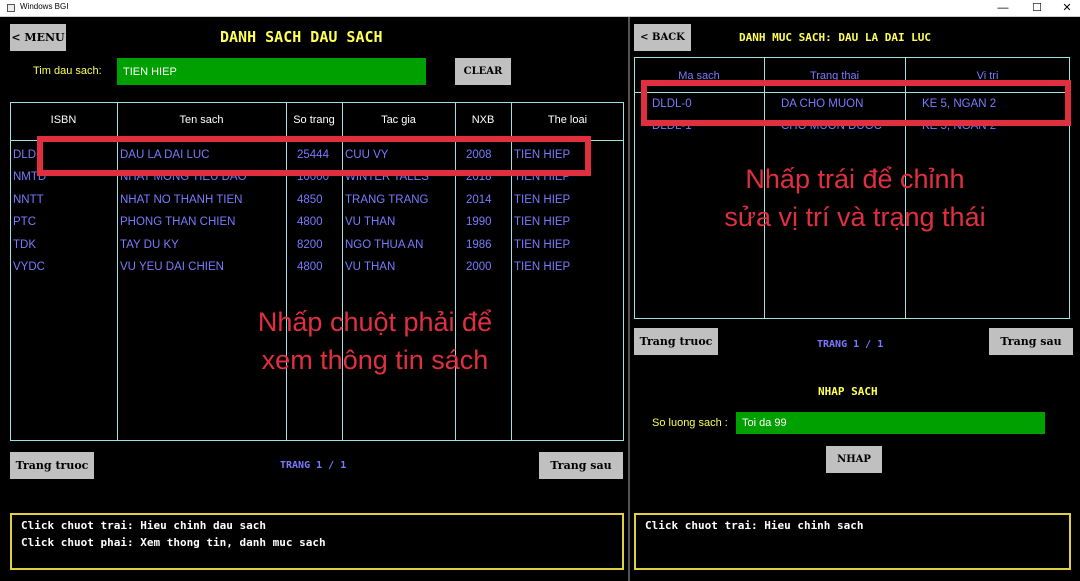 Image resolution: width=1080 pixels, height=581 pixels. I want to click on cell-year: 1990, so click(479, 222).